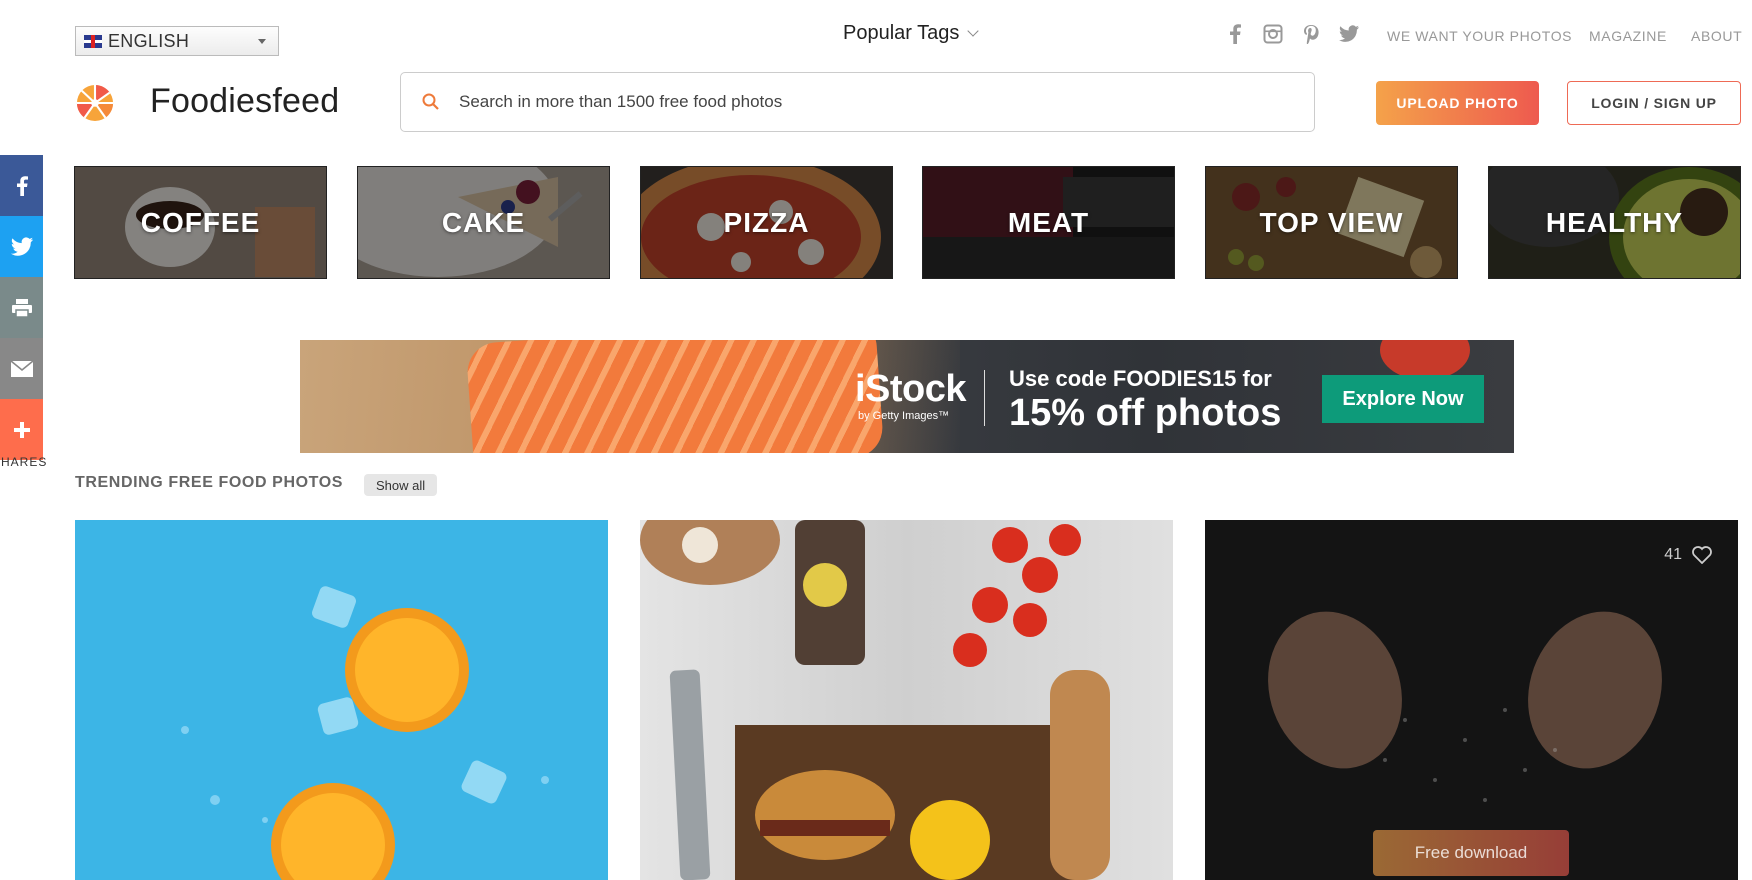 The image size is (1752, 880). Describe the element at coordinates (93, 41) in the screenshot. I see `uk-flag-icon` at that location.